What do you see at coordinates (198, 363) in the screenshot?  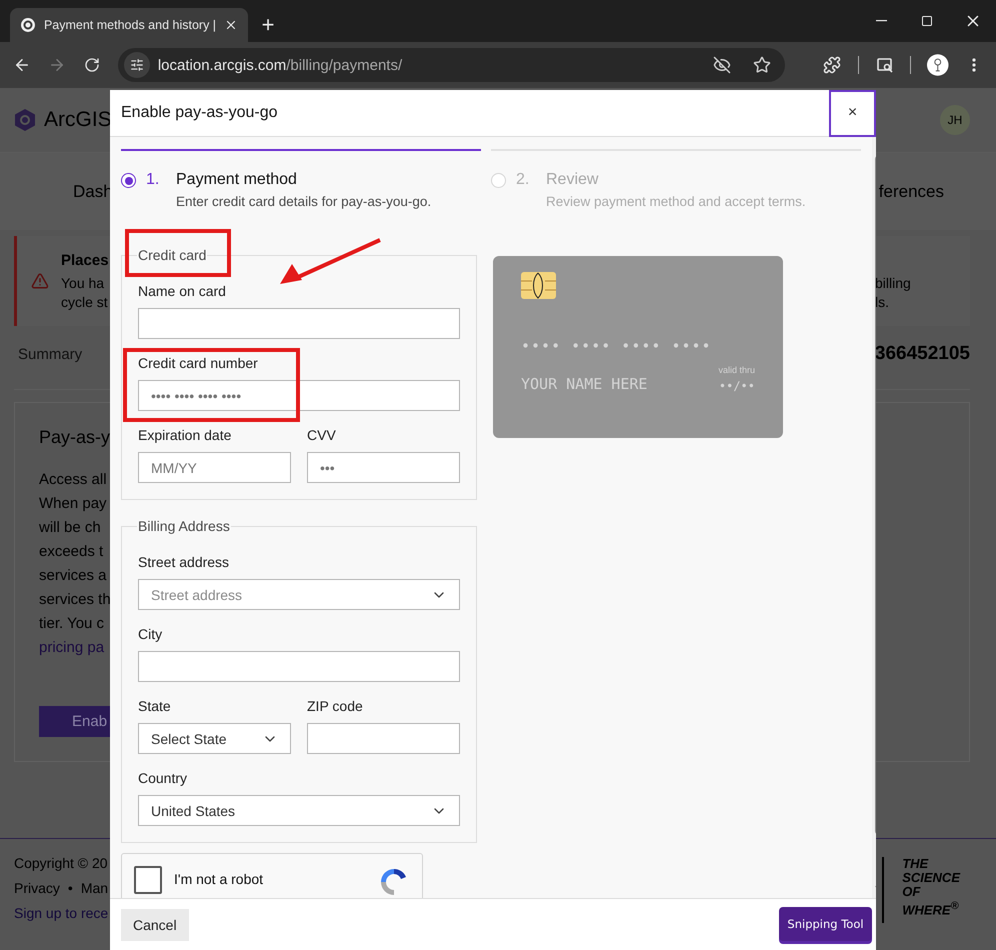 I see `field-label: Credit card number` at bounding box center [198, 363].